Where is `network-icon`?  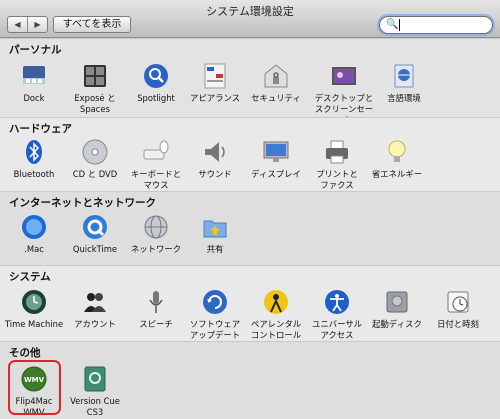 network-icon is located at coordinates (156, 227).